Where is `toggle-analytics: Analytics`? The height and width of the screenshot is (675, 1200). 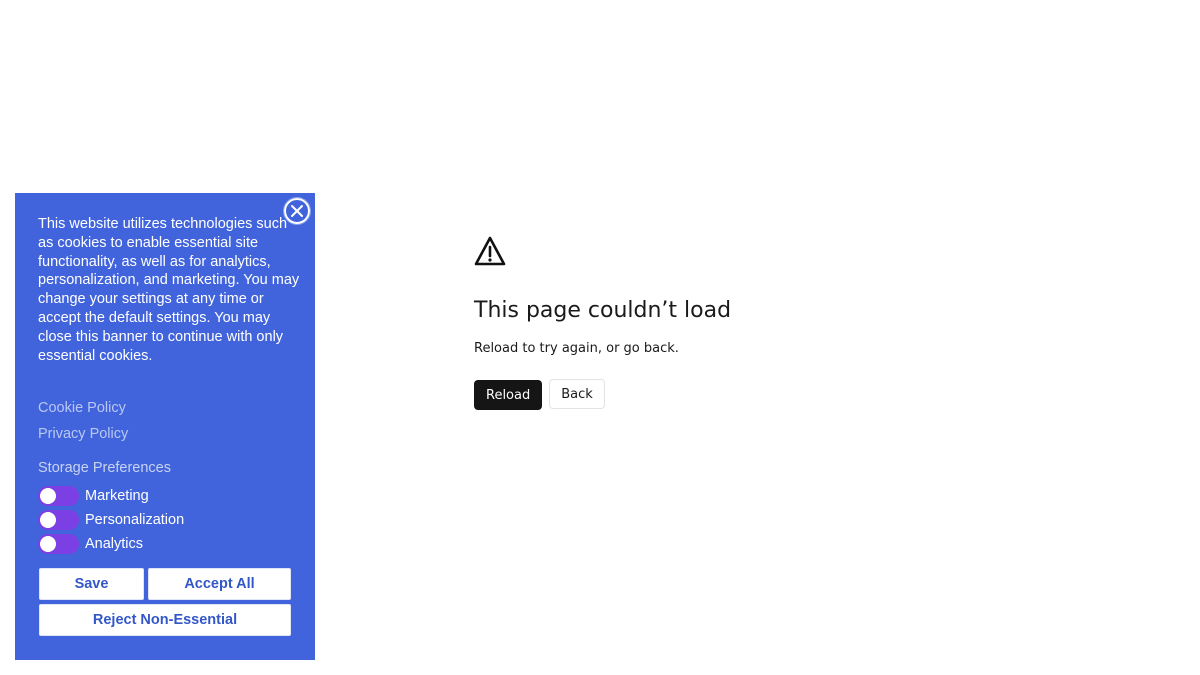 toggle-analytics: Analytics is located at coordinates (90, 544).